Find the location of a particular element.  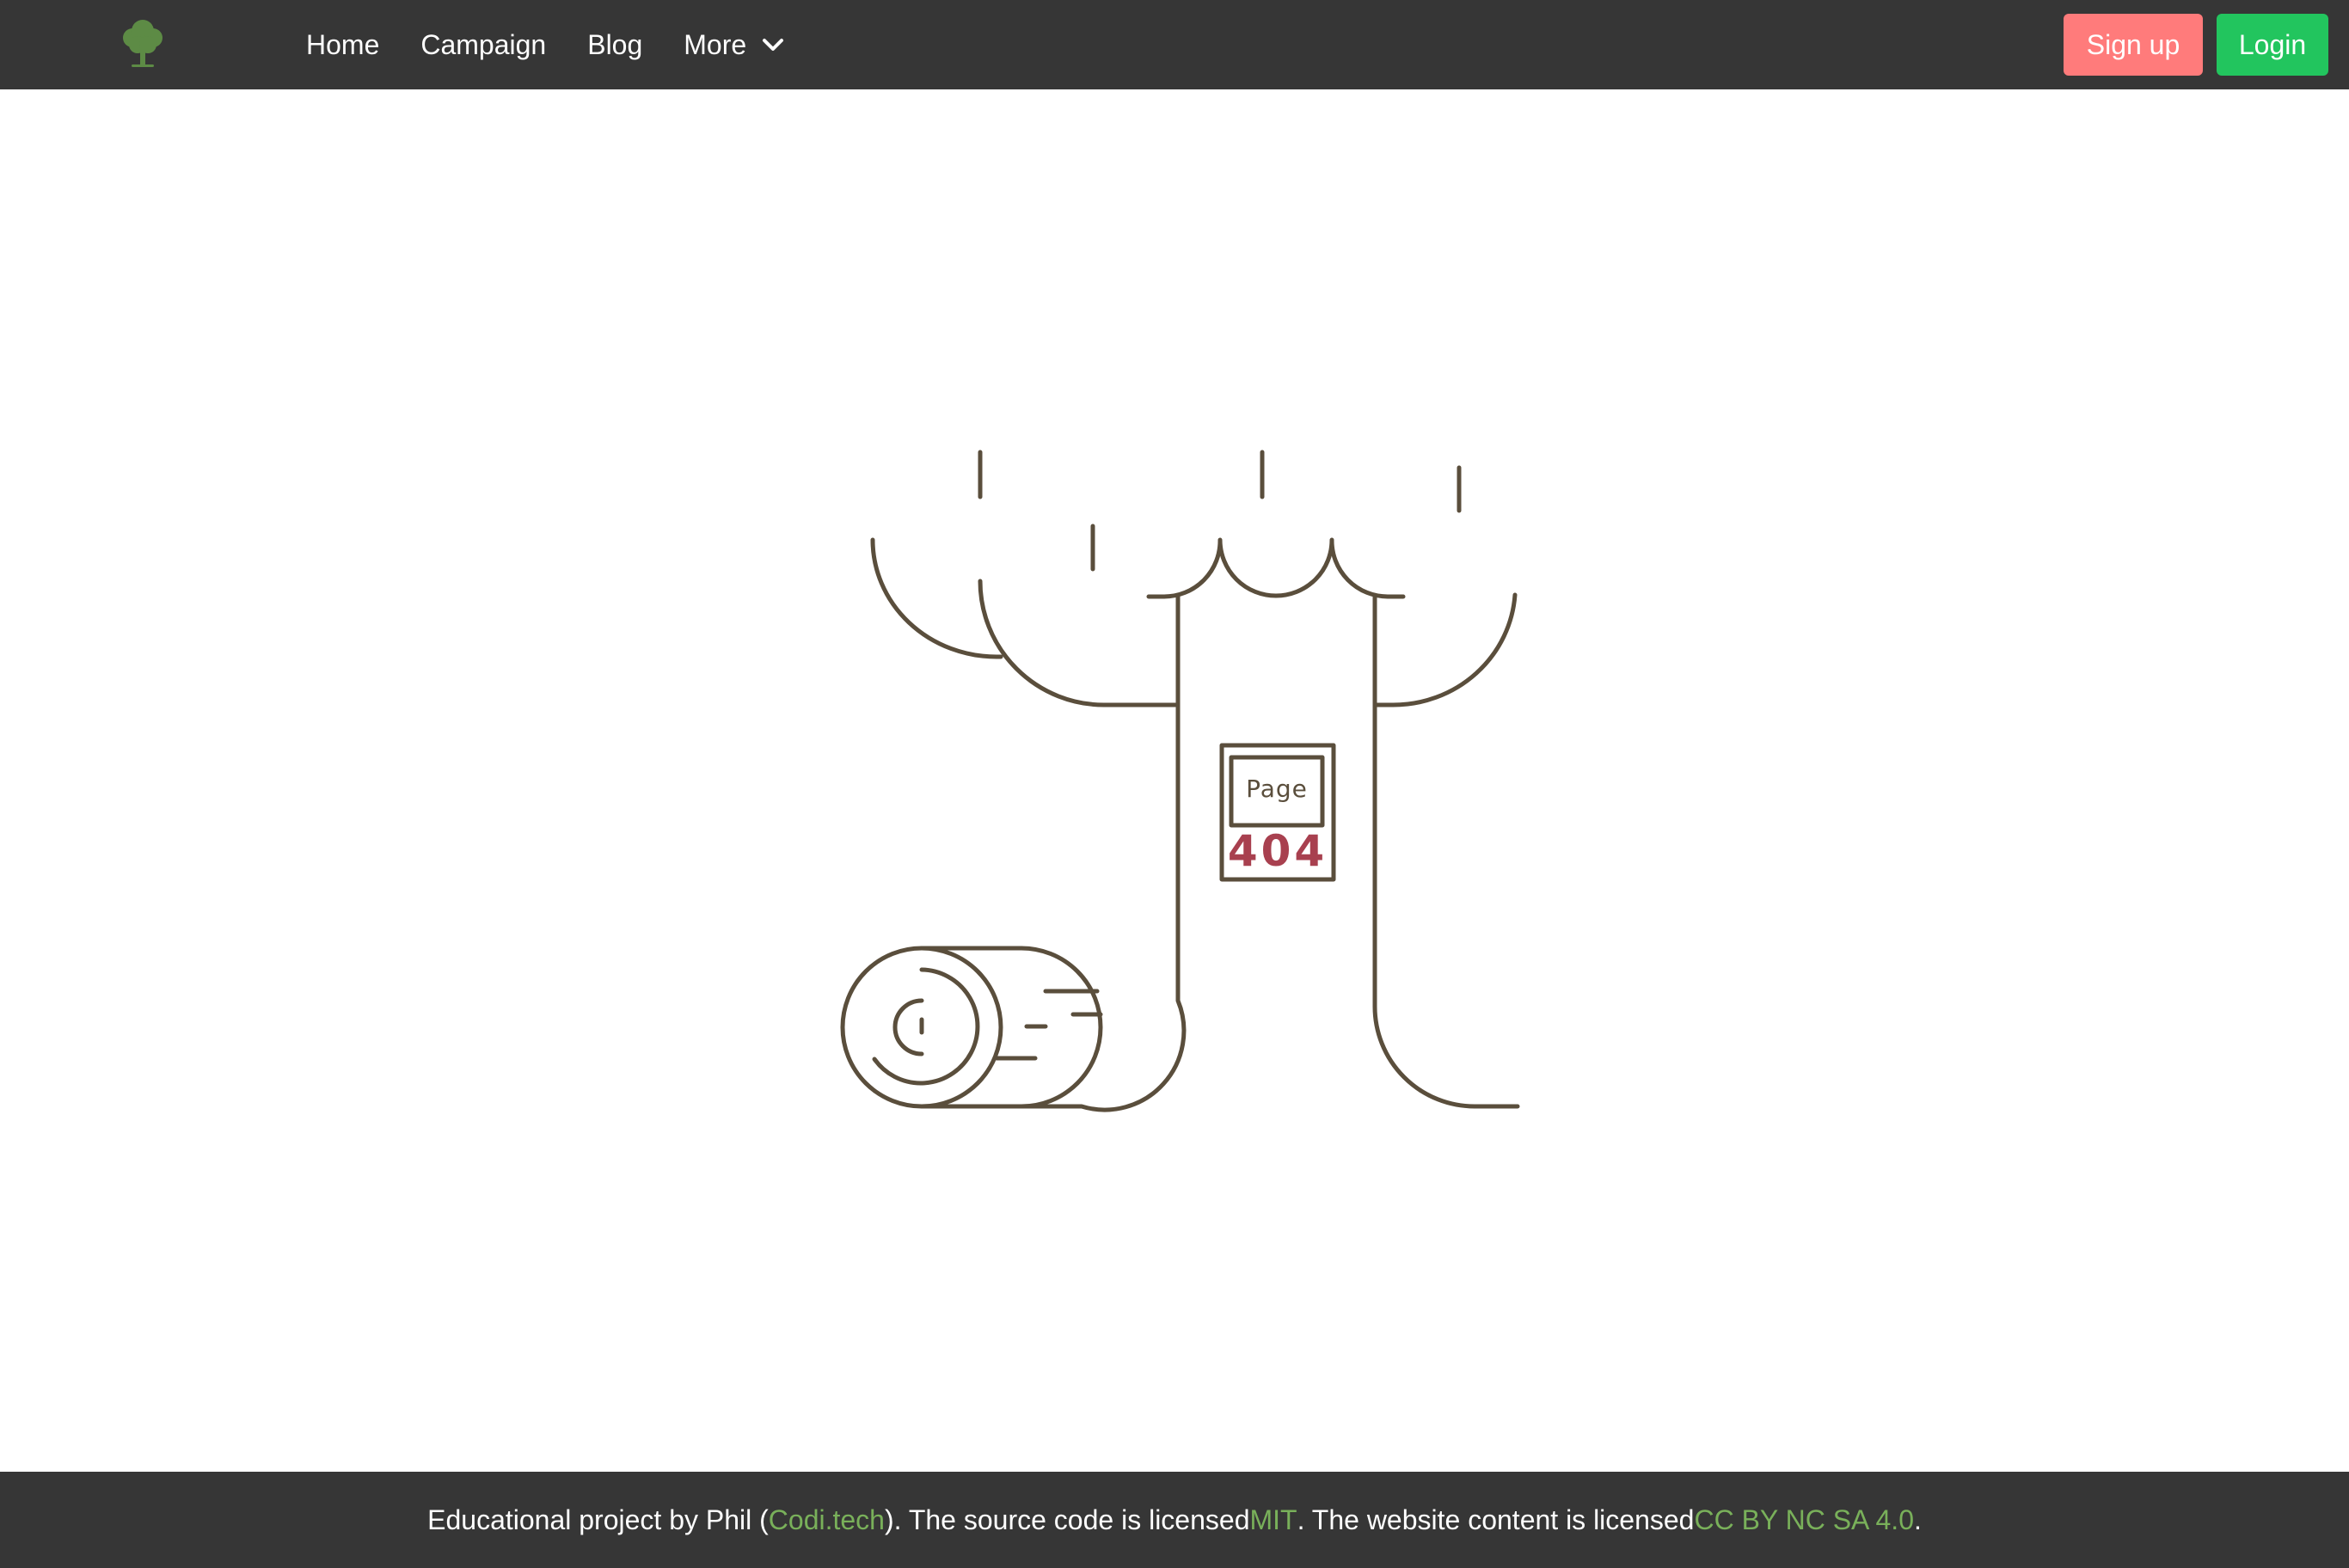

login-button: Login is located at coordinates (2272, 45).